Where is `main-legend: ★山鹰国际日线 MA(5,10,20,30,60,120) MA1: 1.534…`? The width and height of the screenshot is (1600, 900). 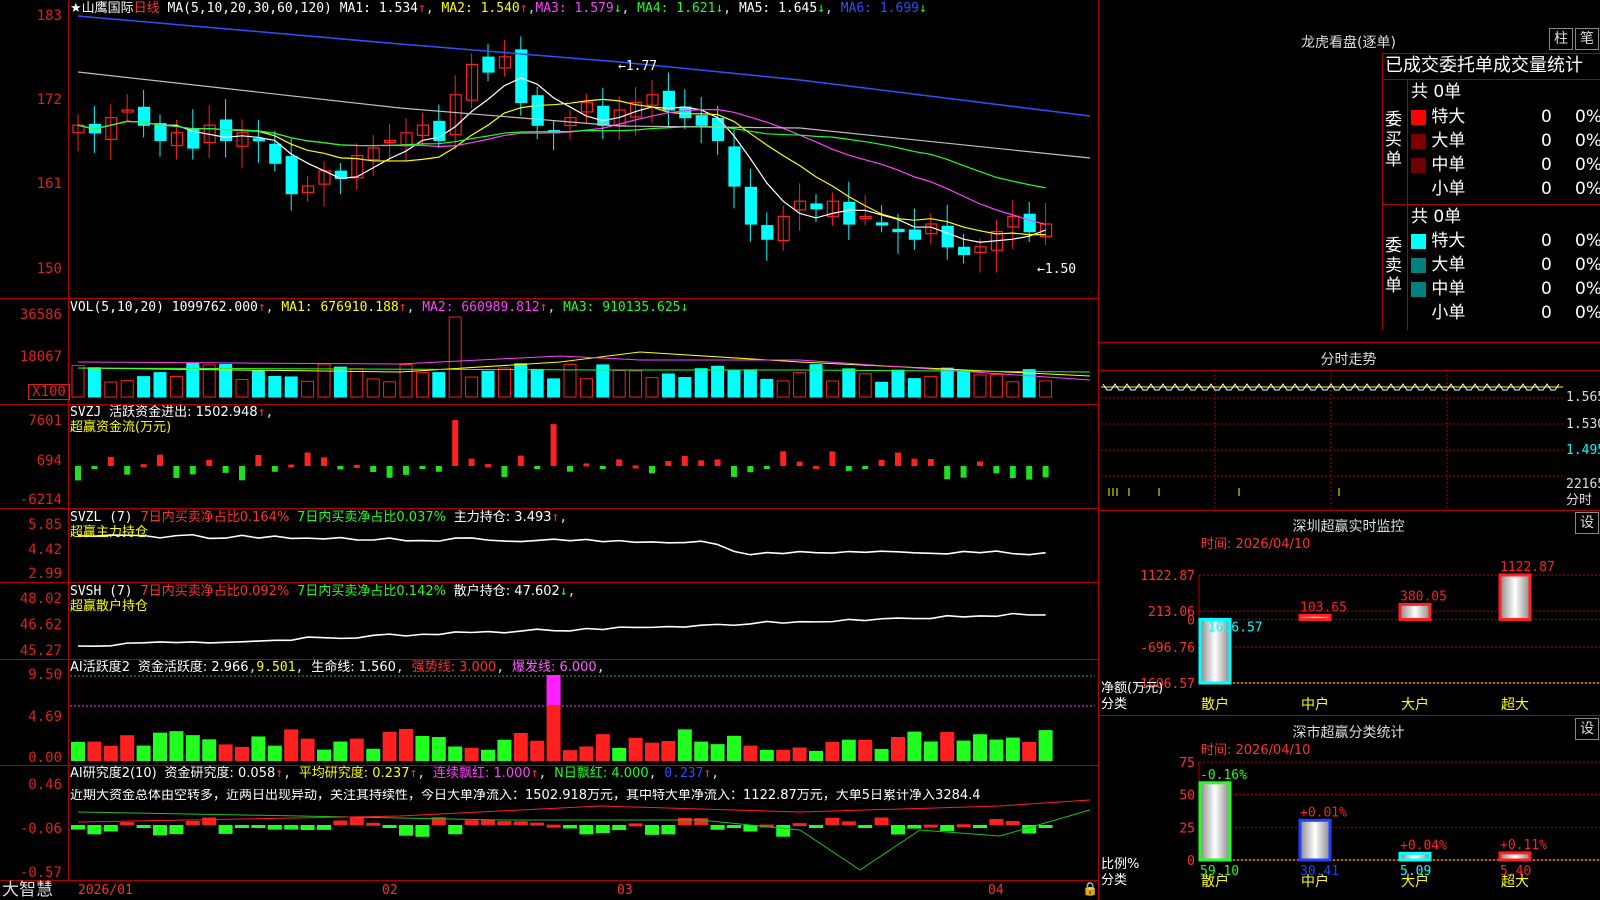
main-legend: ★山鹰国际日线 MA(5,10,20,30,60,120) MA1: 1.534… is located at coordinates (498, 8).